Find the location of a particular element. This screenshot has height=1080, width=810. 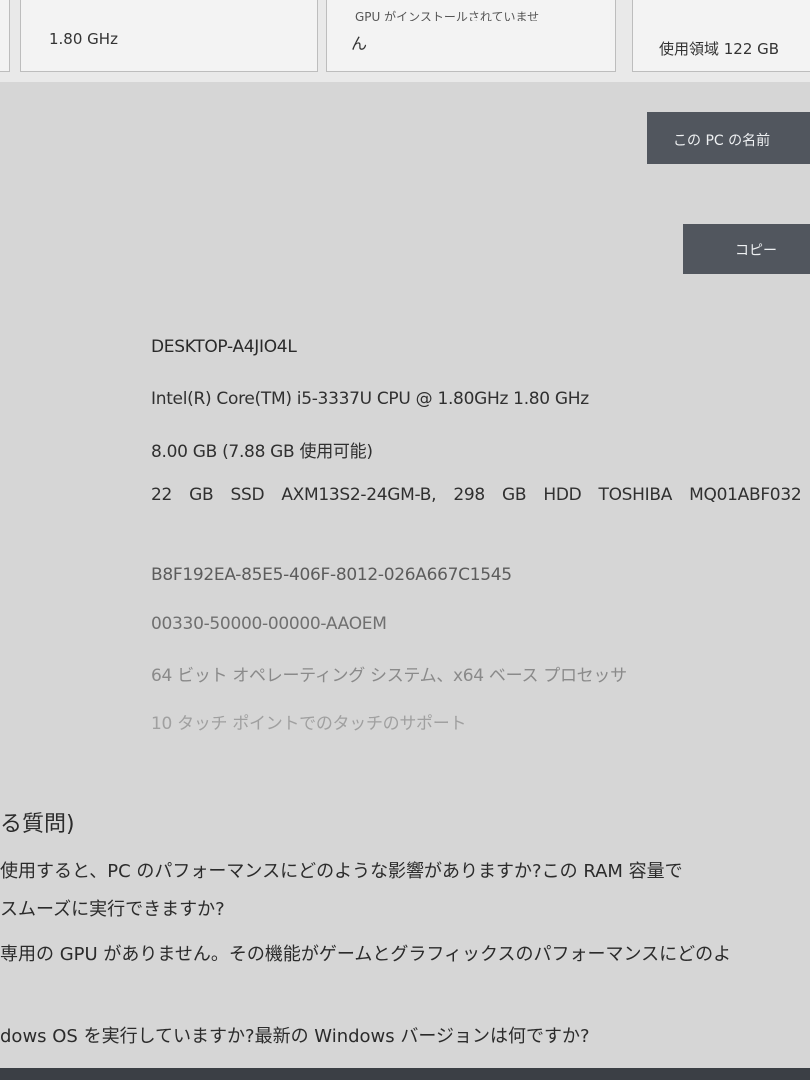

ram-value: 8.00 GB (7.88 GB 使用可能) is located at coordinates (262, 452).